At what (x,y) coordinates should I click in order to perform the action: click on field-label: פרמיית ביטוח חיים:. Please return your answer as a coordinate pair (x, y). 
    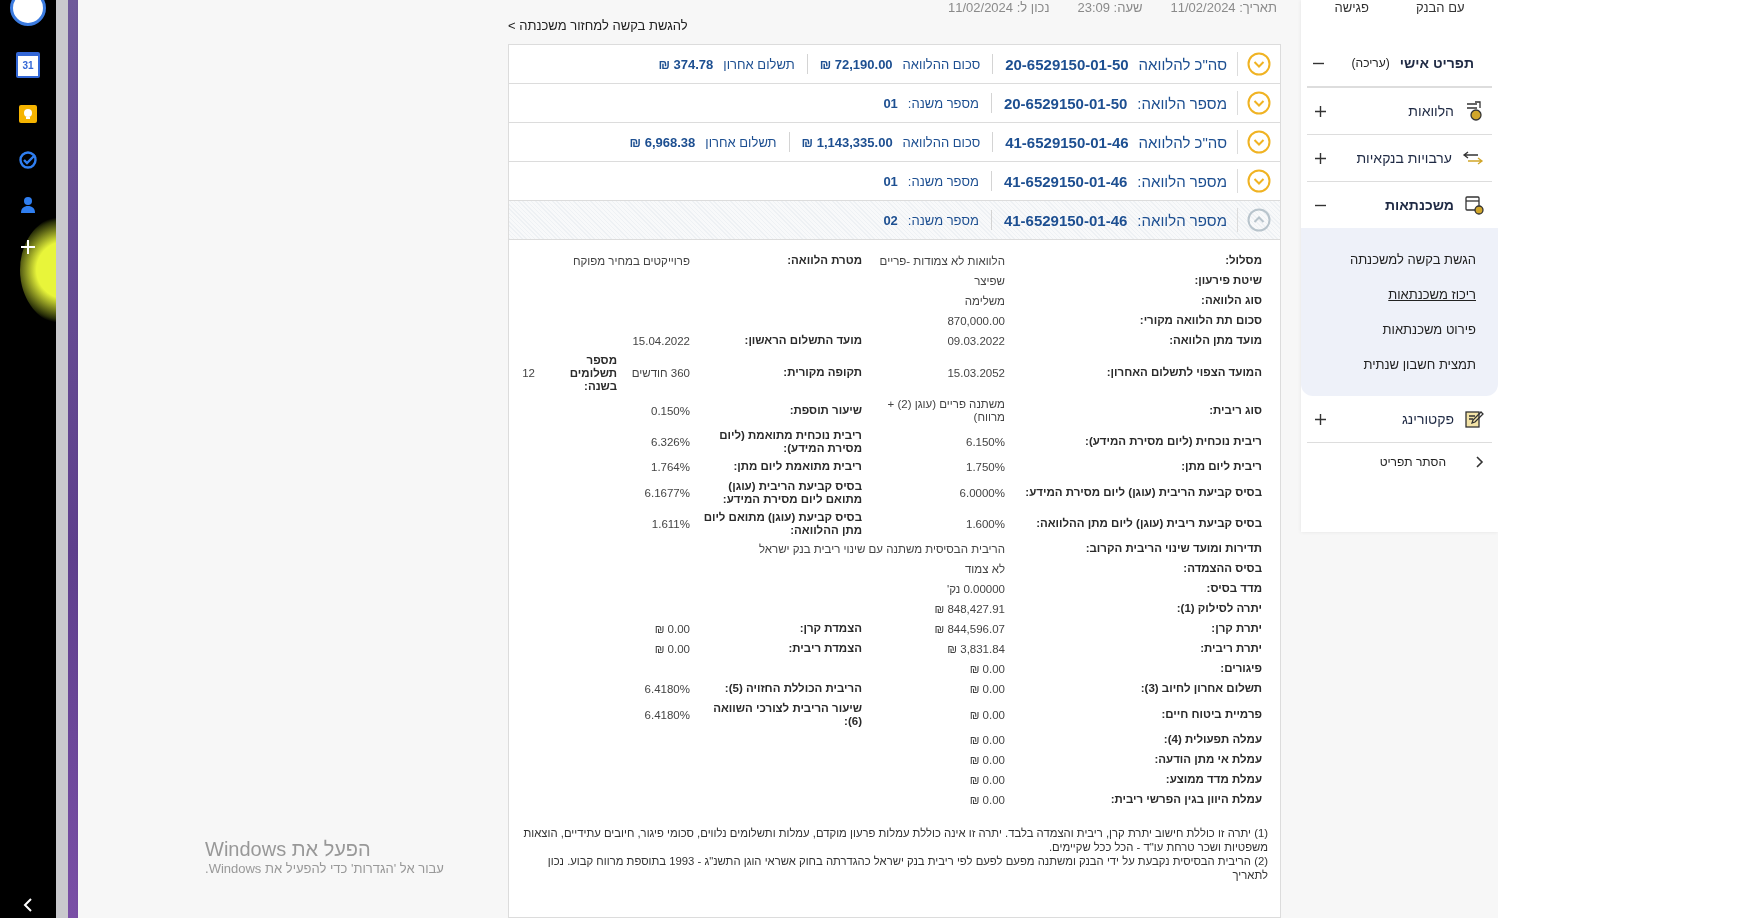
    Looking at the image, I should click on (1211, 714).